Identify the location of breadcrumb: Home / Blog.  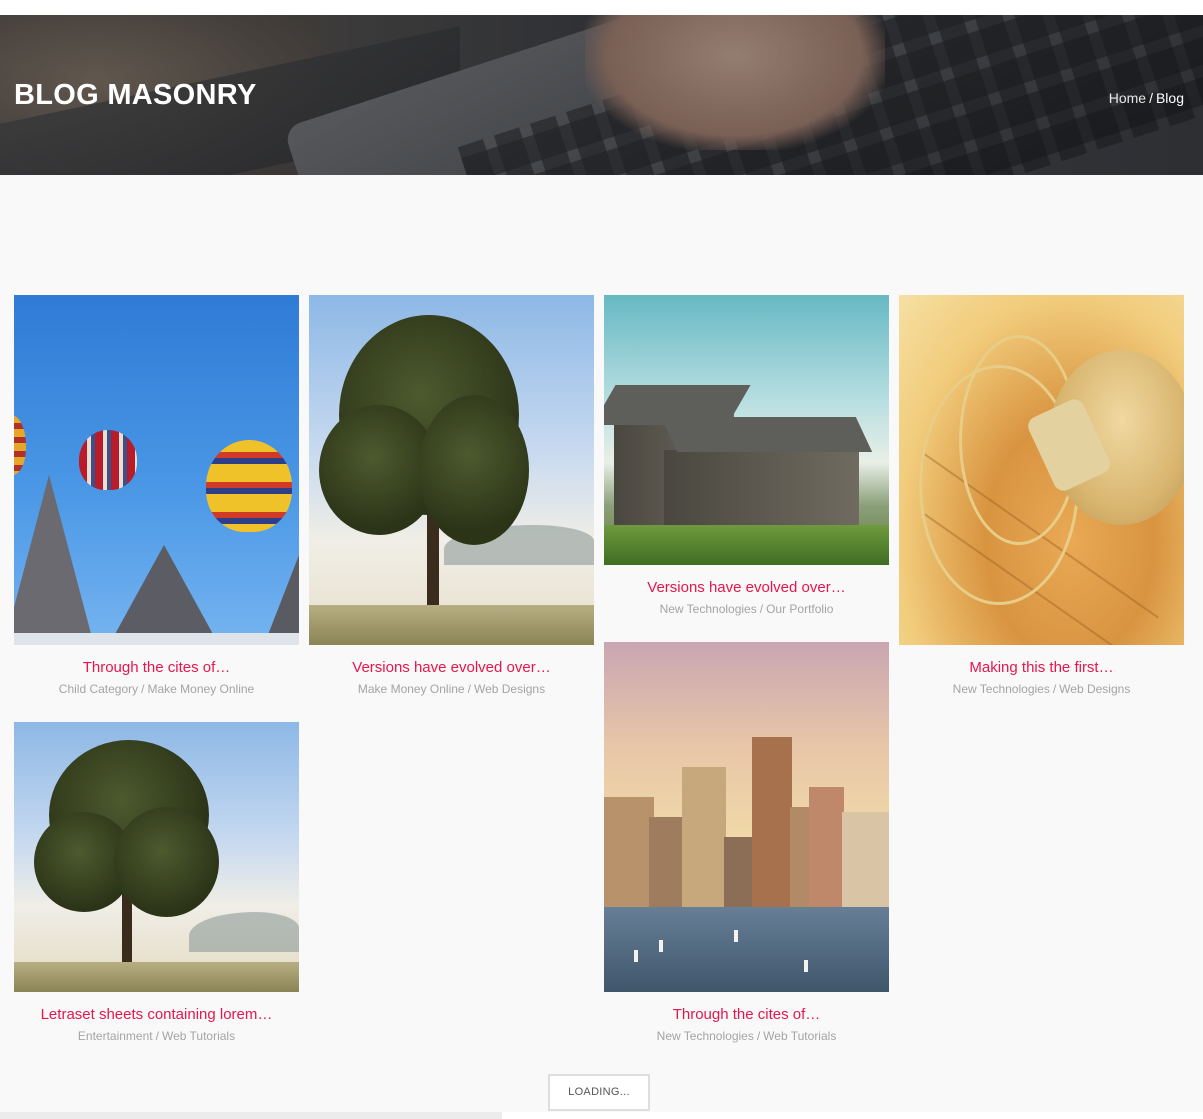
(1146, 98).